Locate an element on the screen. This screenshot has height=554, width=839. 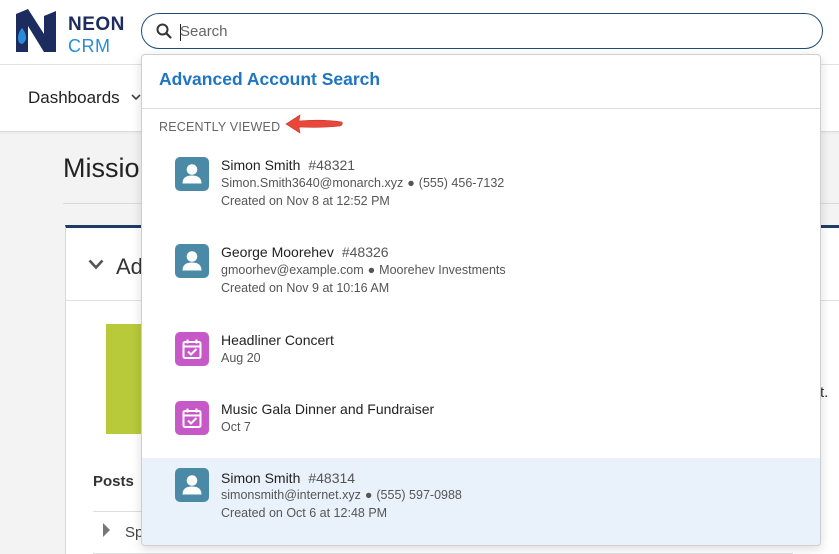
search-result-item: Headliner Concert Aug 20 is located at coordinates (481, 349).